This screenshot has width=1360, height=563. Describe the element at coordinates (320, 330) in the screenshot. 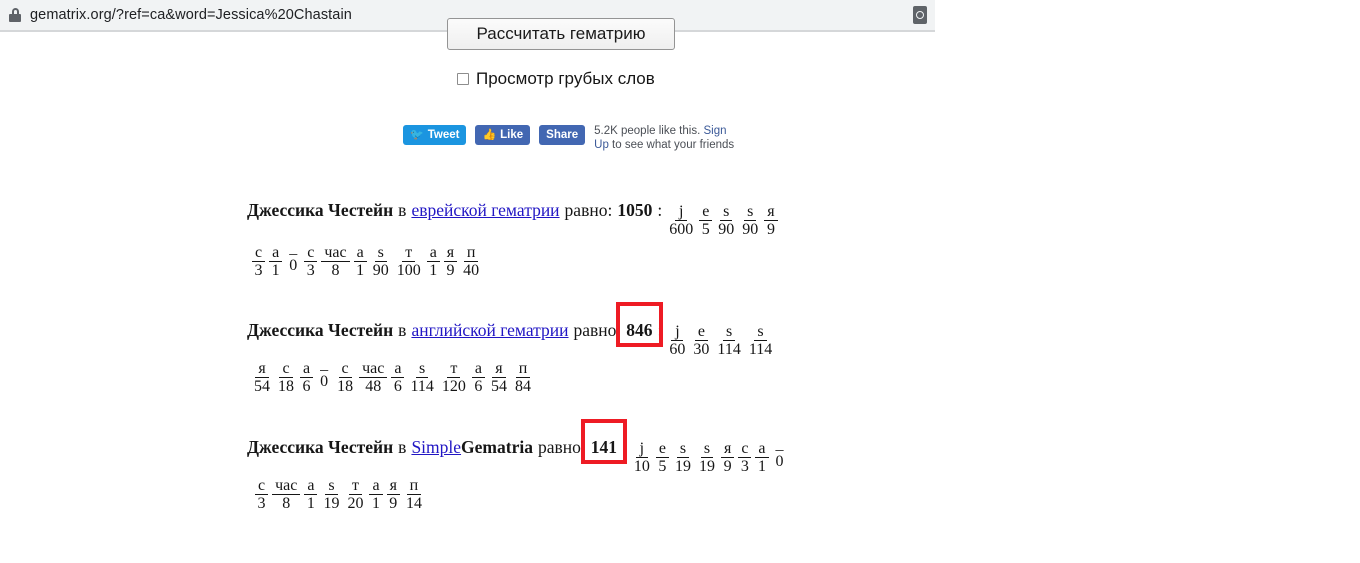

I see `result-name: Джессика Честейн` at that location.